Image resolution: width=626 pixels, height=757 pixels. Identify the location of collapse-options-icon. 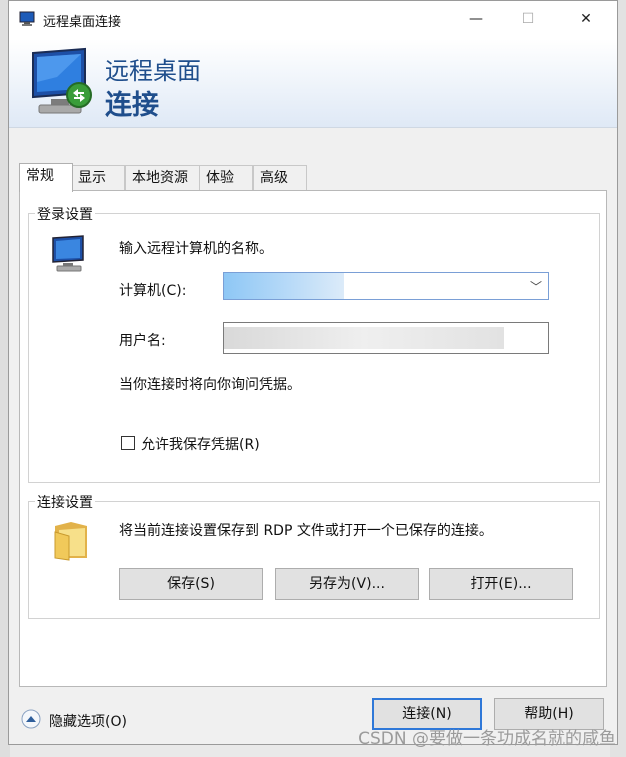
(31, 719).